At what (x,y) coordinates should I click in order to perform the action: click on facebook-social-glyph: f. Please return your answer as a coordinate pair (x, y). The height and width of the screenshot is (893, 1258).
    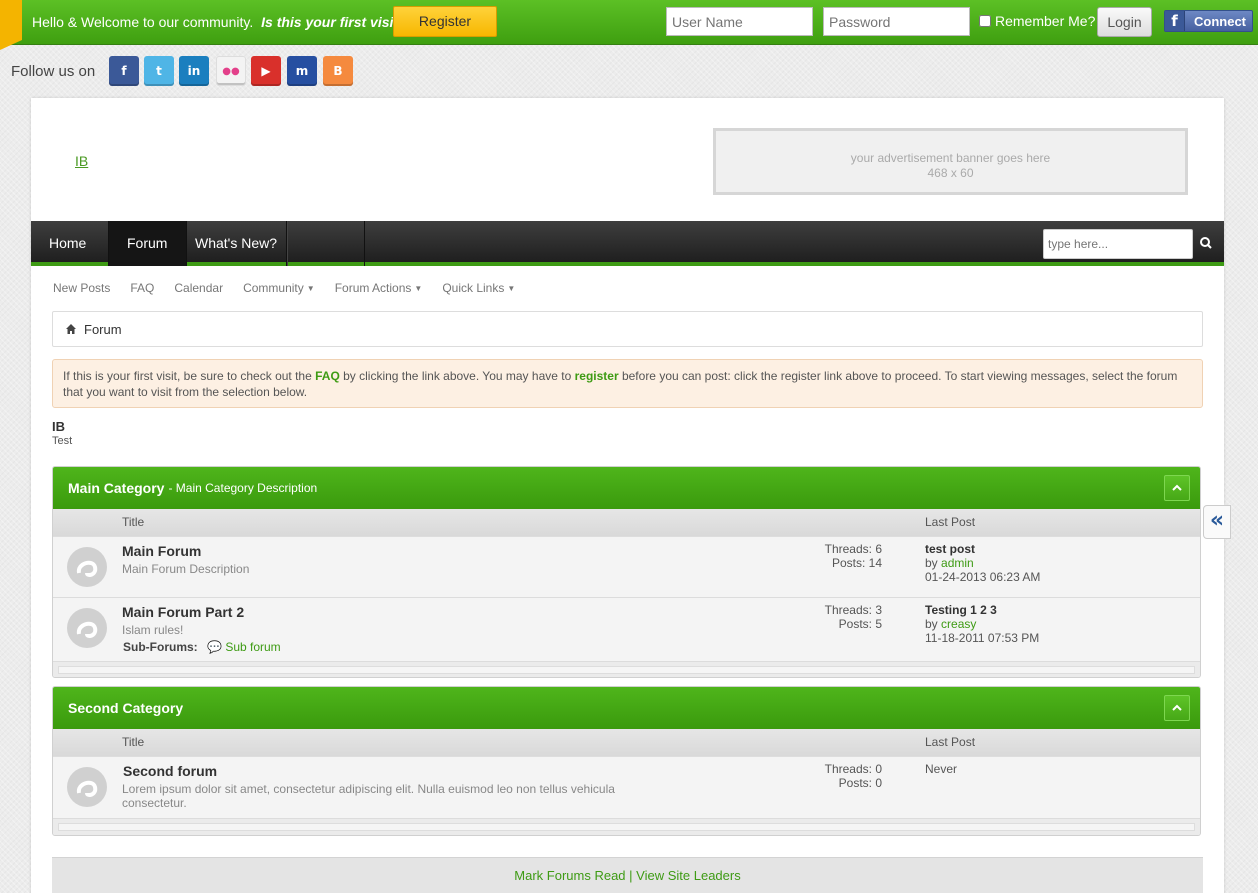
    Looking at the image, I should click on (124, 71).